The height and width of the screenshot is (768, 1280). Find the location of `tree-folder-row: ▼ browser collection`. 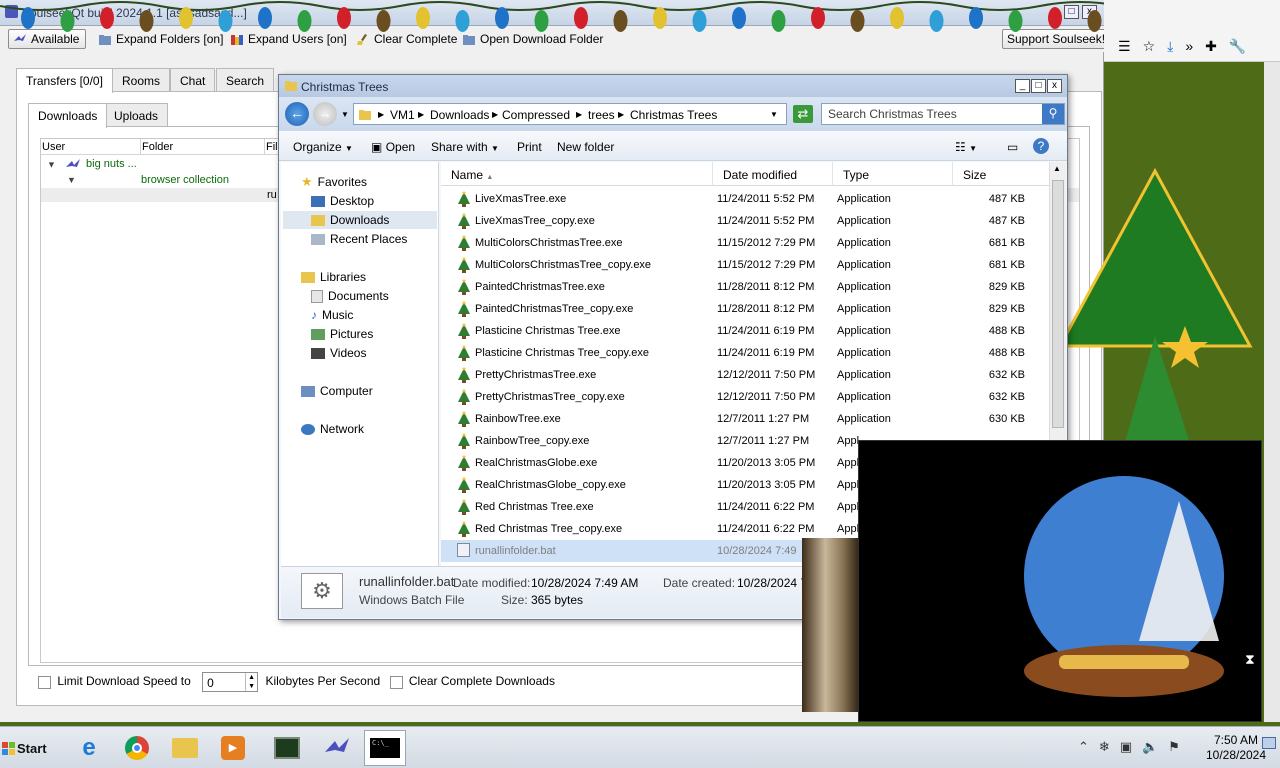

tree-folder-row: ▼ browser collection is located at coordinates (148, 180).